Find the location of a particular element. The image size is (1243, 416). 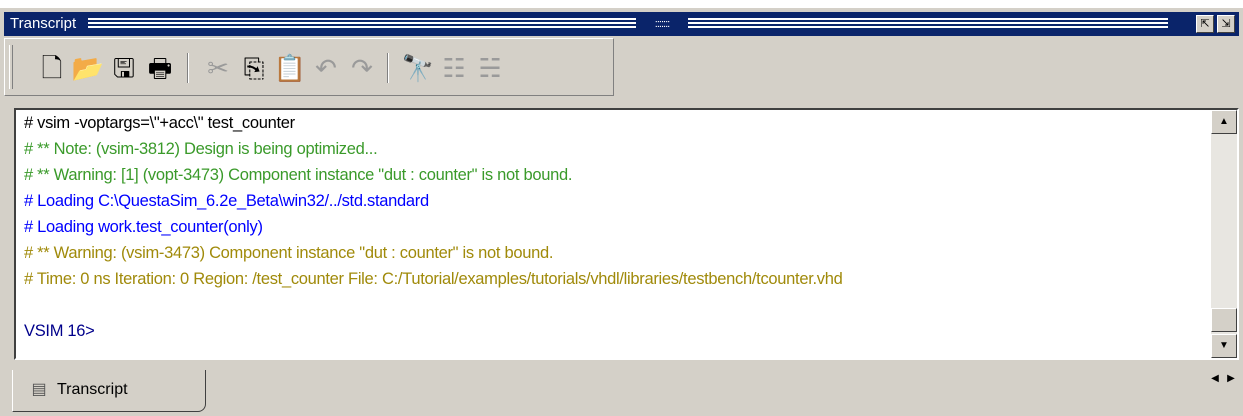

toolbar: 🗋 📂 🖫 🖶 ✂ ⎘ 📋 ↶ ↷ 🔭 ☷ ☵ is located at coordinates (309, 67).